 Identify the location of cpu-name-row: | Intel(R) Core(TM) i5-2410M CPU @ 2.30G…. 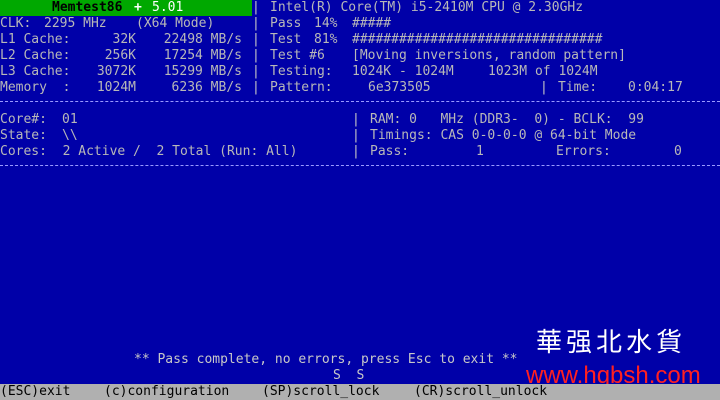
(486, 8).